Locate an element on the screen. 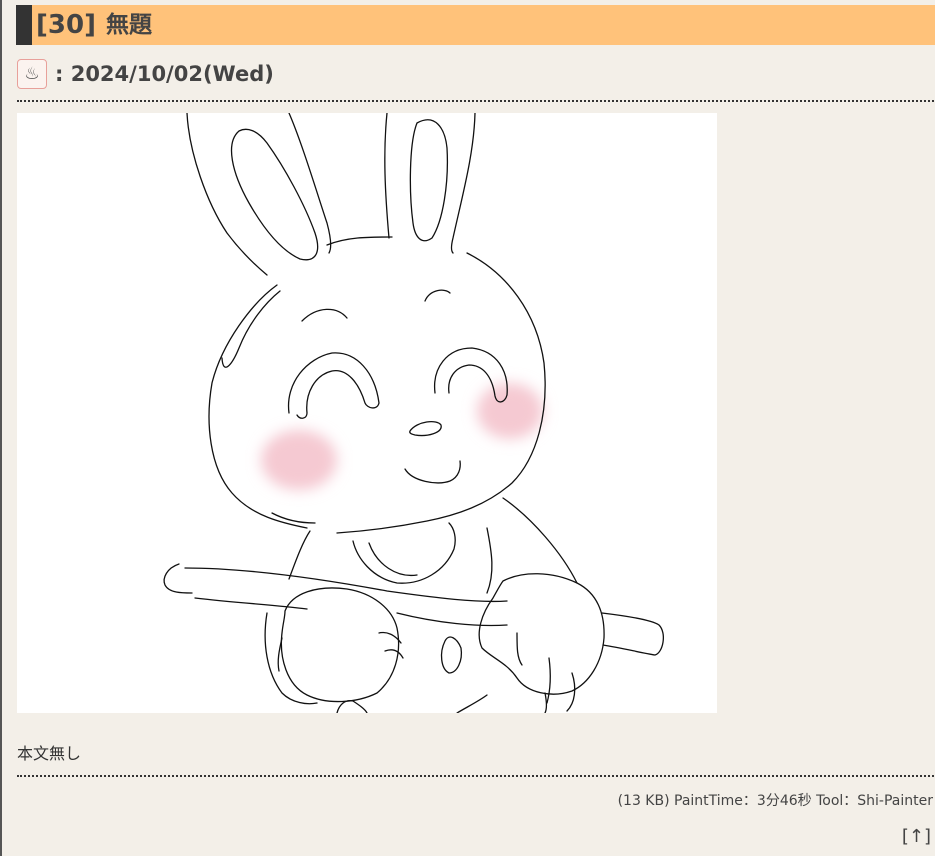 The image size is (935, 856). post-header: [30] 無題 is located at coordinates (475, 25).